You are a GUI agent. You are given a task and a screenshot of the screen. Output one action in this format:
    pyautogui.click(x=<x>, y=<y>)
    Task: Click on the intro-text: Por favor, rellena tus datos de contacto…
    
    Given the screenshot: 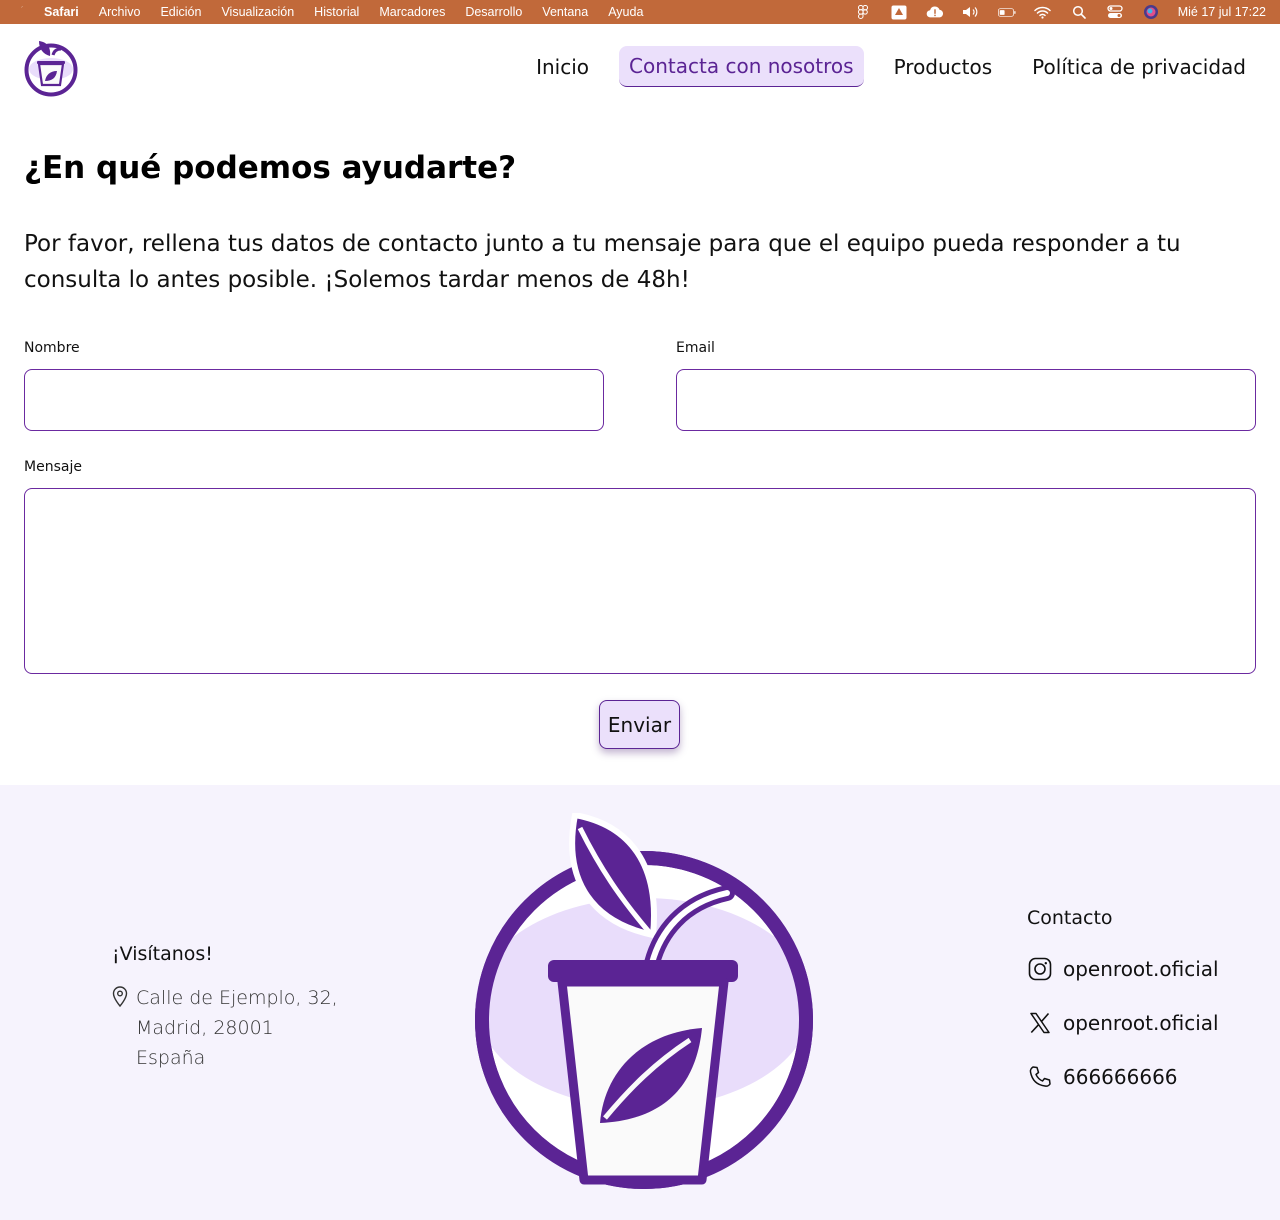 What is the action you would take?
    pyautogui.click(x=602, y=262)
    